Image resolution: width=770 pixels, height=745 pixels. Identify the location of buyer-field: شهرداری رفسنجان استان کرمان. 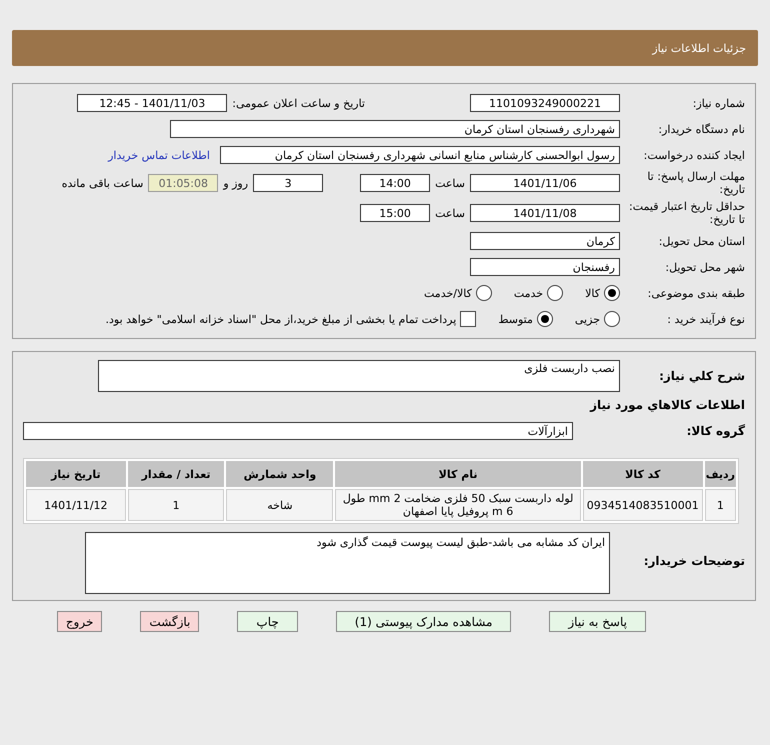
(395, 129).